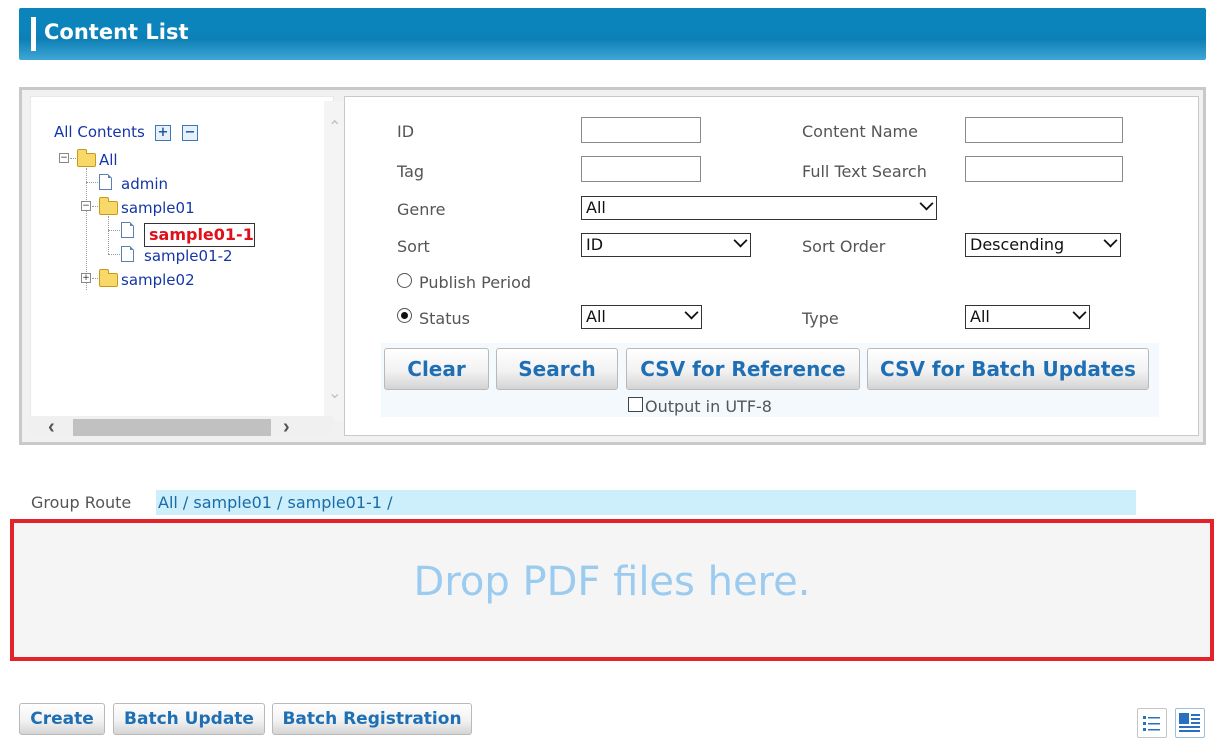  Describe the element at coordinates (1044, 169) in the screenshot. I see `full-text-input` at that location.